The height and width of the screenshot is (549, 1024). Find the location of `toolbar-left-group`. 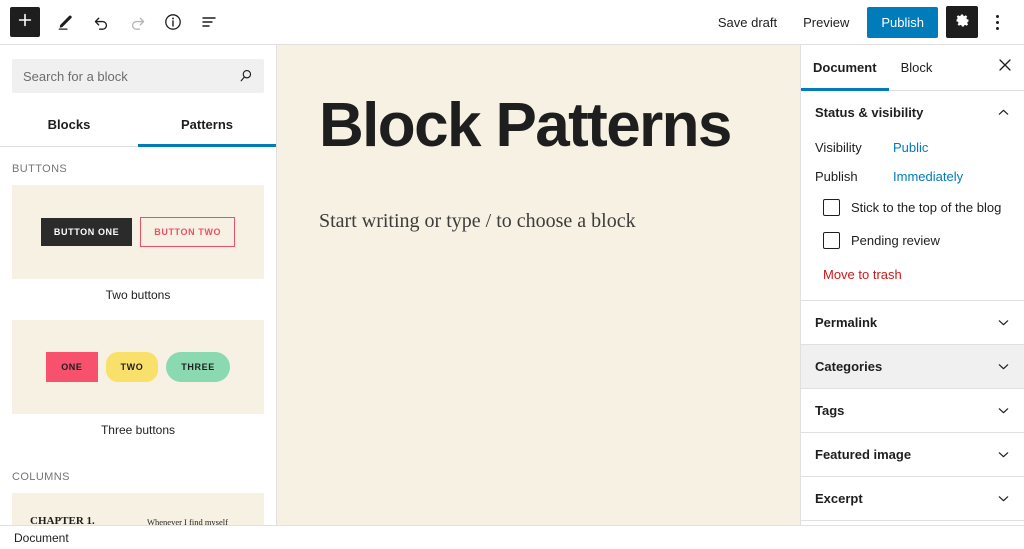

toolbar-left-group is located at coordinates (118, 22).